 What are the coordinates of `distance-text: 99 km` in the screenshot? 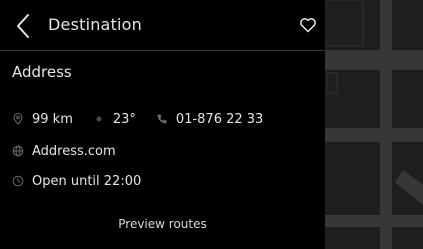 It's located at (52, 119).